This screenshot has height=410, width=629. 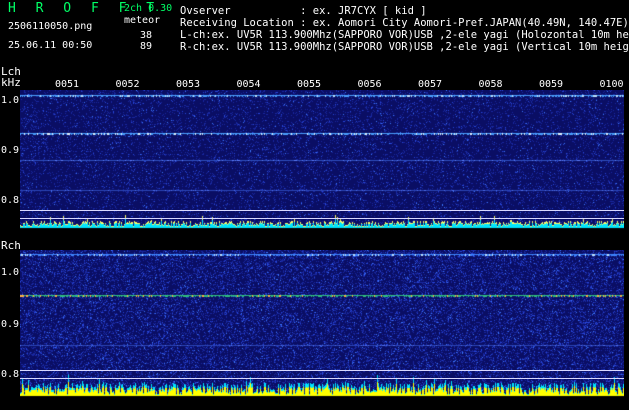 I want to click on rch-reference-line, so click(x=322, y=370).